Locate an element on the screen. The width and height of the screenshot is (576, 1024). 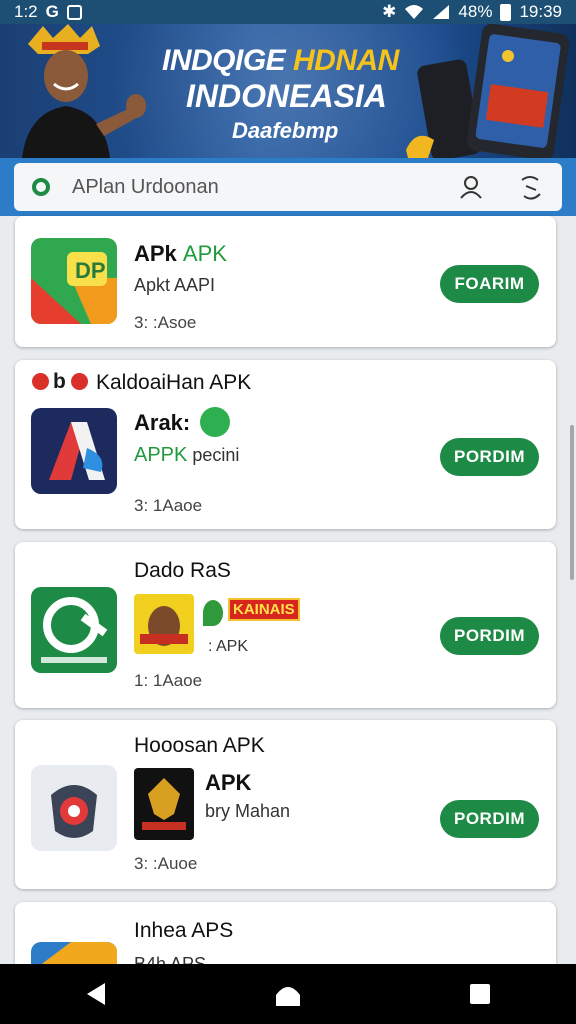
bluetooth-icon: ✱ is located at coordinates (389, 11).